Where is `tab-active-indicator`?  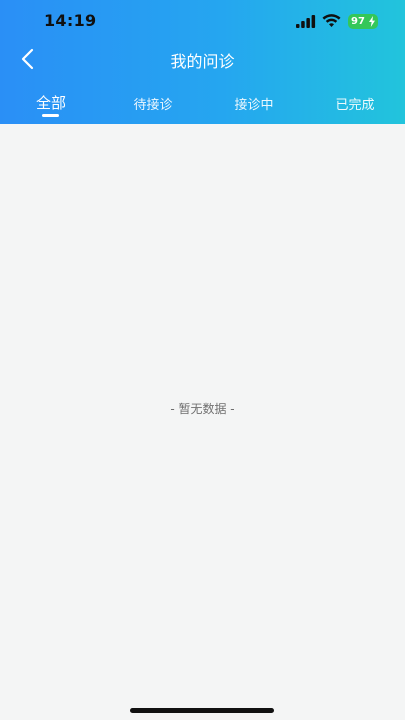
tab-active-indicator is located at coordinates (50, 115).